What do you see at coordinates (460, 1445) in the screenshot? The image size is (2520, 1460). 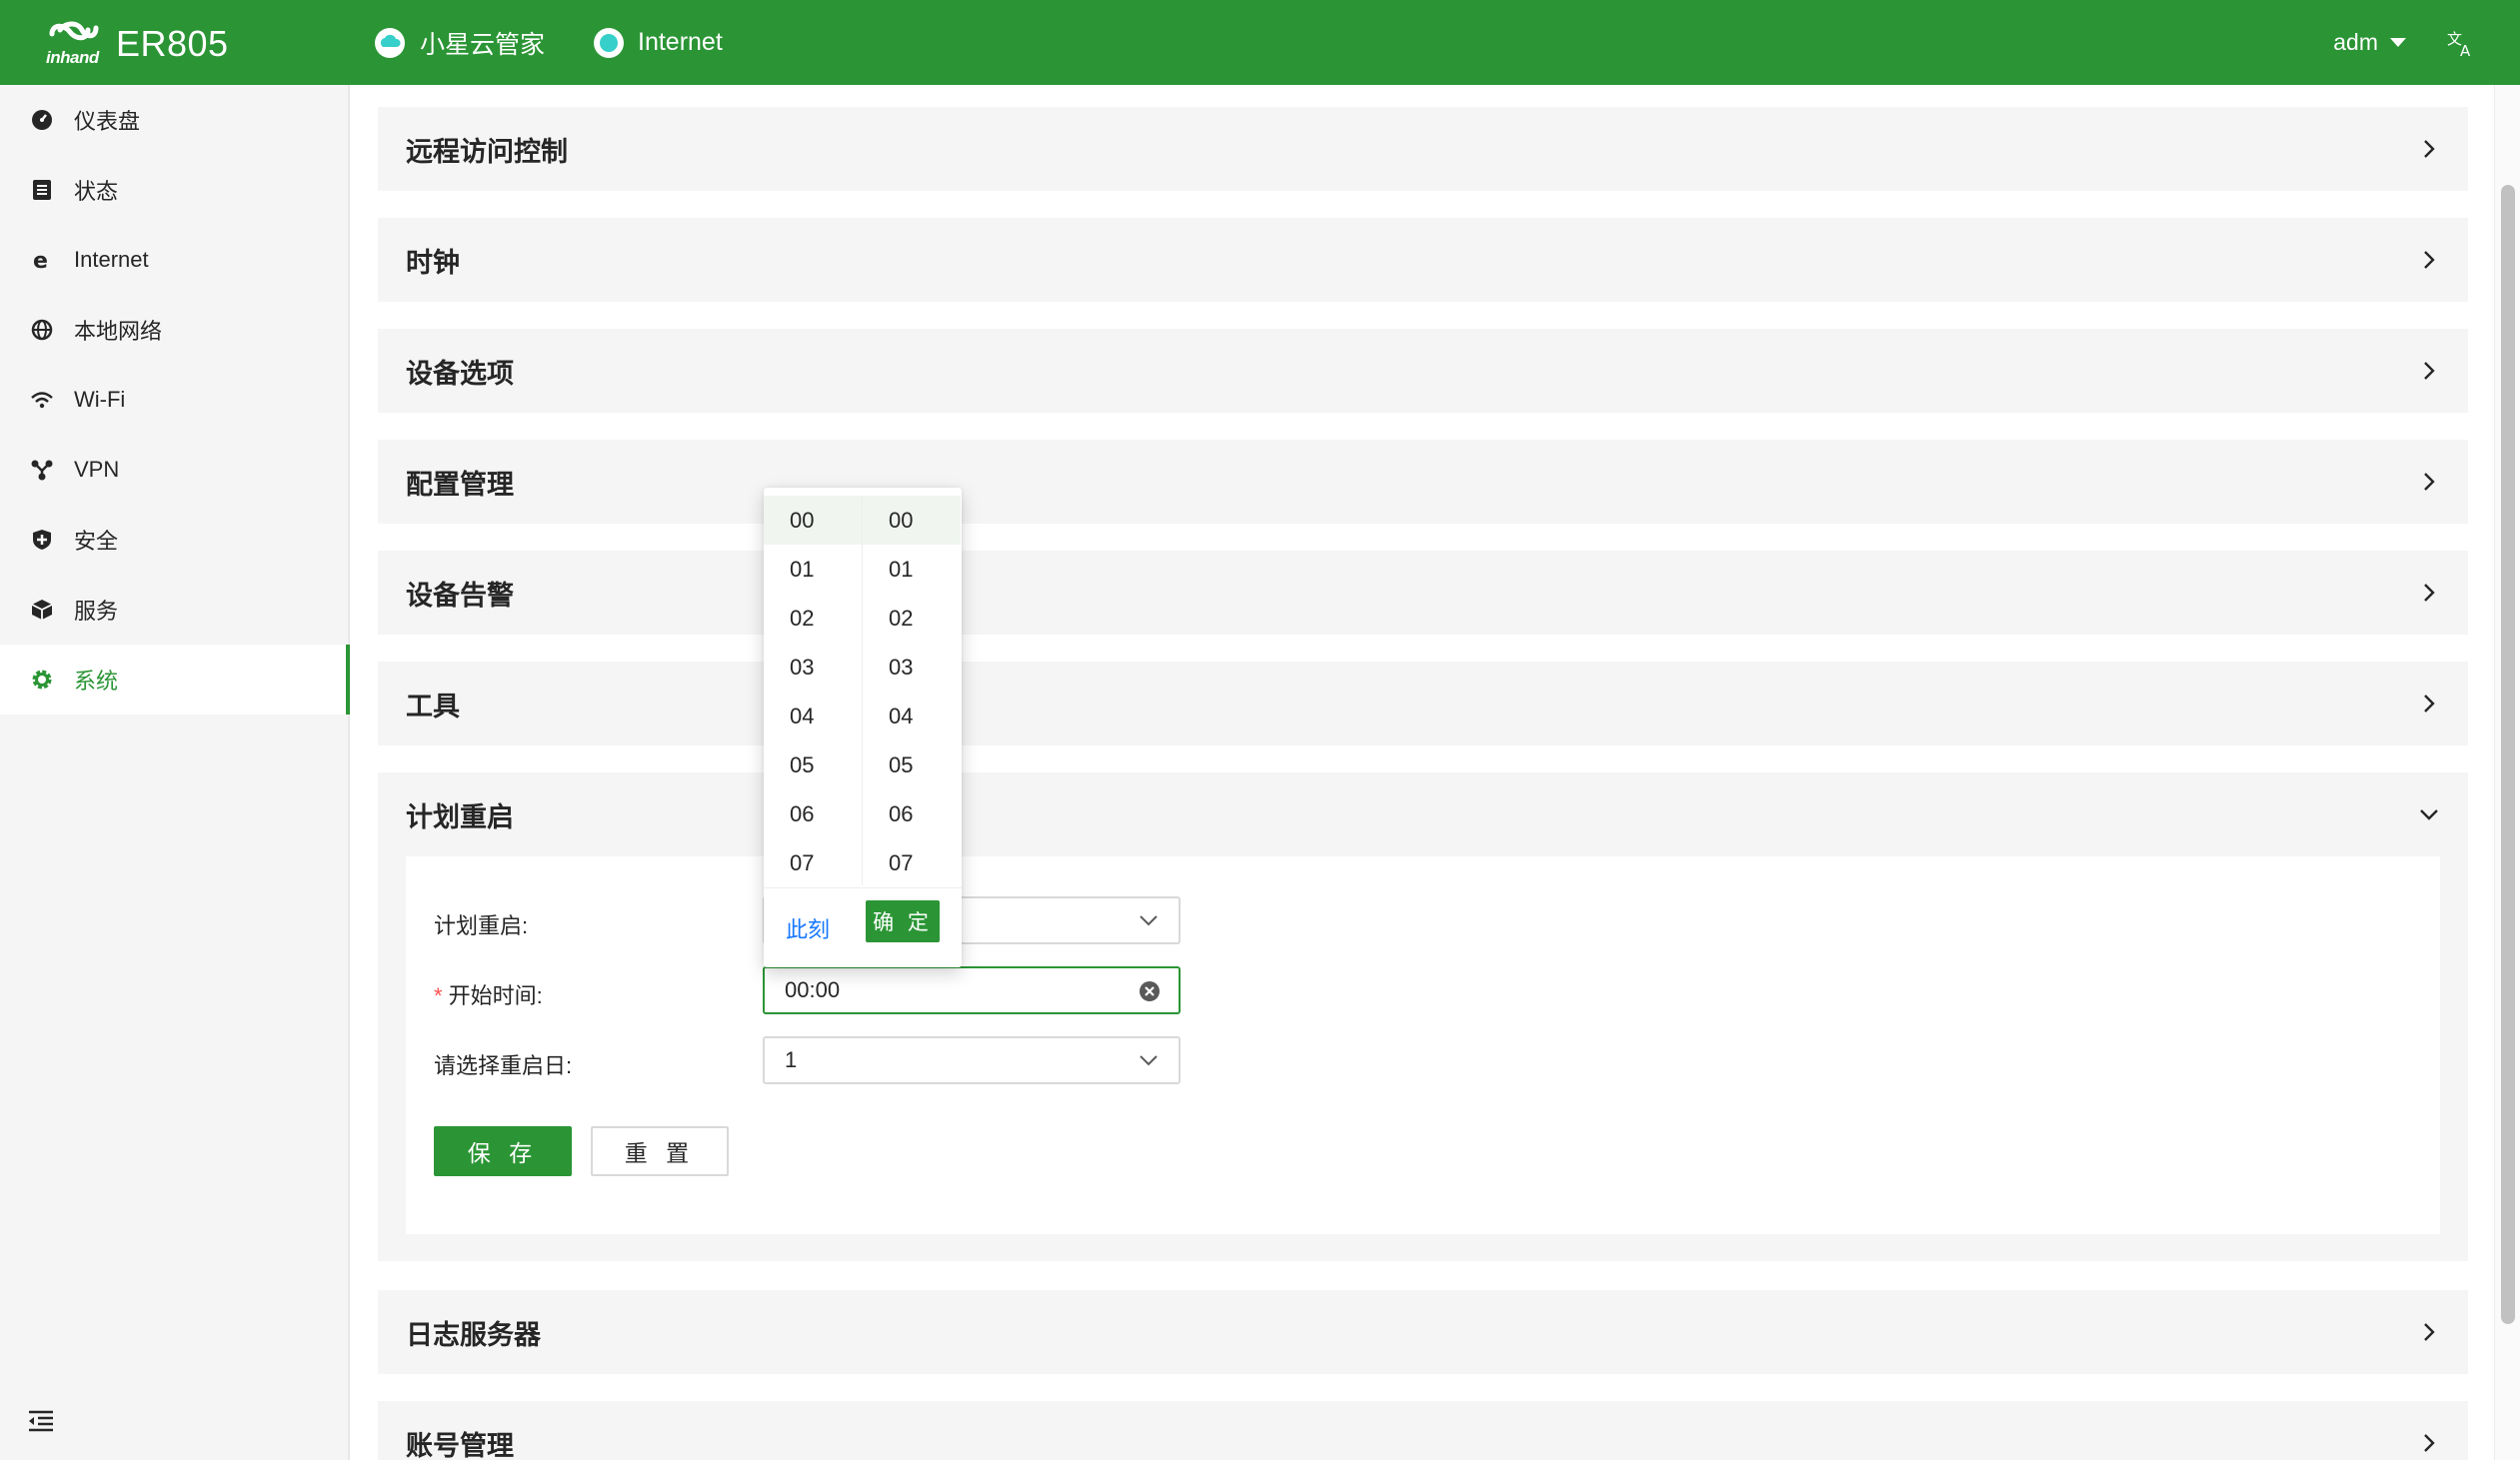 I see `panel-title: 账号管理` at bounding box center [460, 1445].